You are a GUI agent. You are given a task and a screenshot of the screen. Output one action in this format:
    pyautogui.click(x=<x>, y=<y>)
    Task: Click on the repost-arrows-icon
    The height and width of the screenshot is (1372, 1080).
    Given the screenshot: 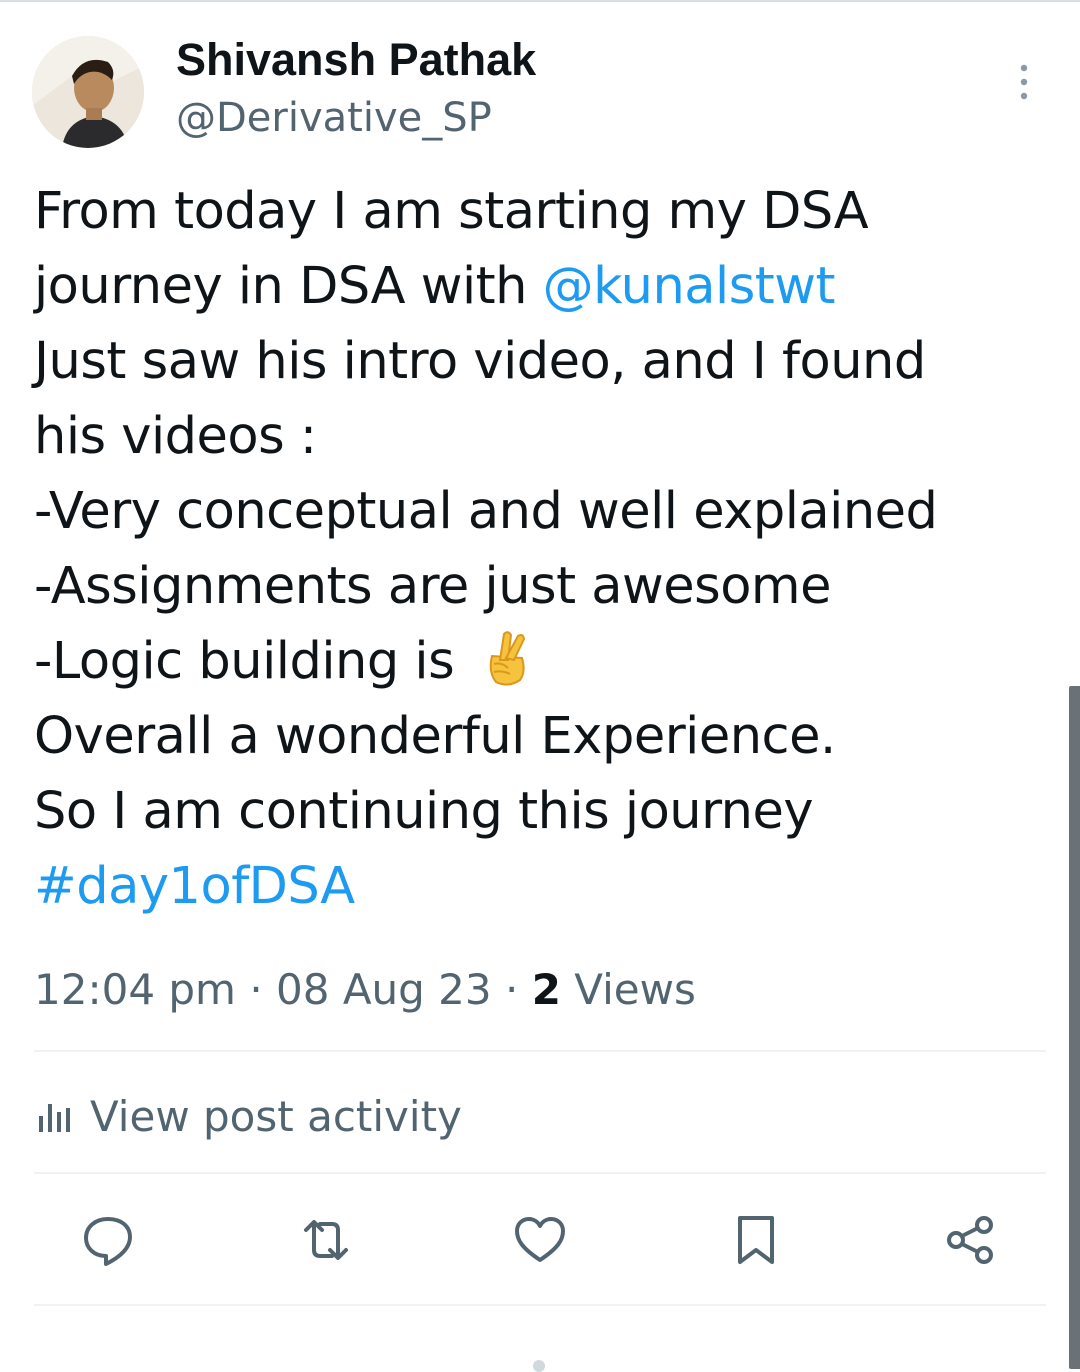 What is the action you would take?
    pyautogui.click(x=326, y=1240)
    